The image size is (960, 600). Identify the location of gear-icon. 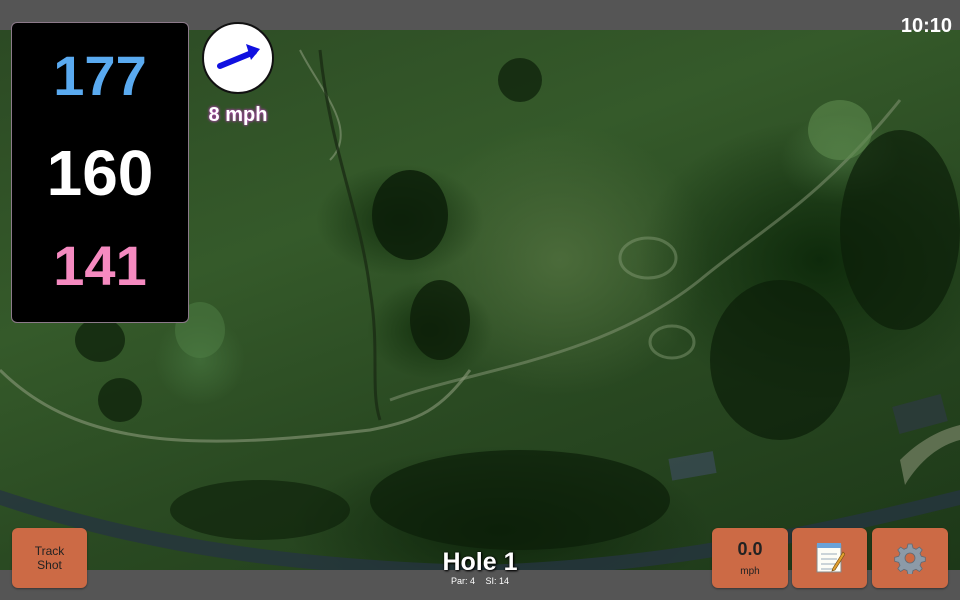
(910, 558).